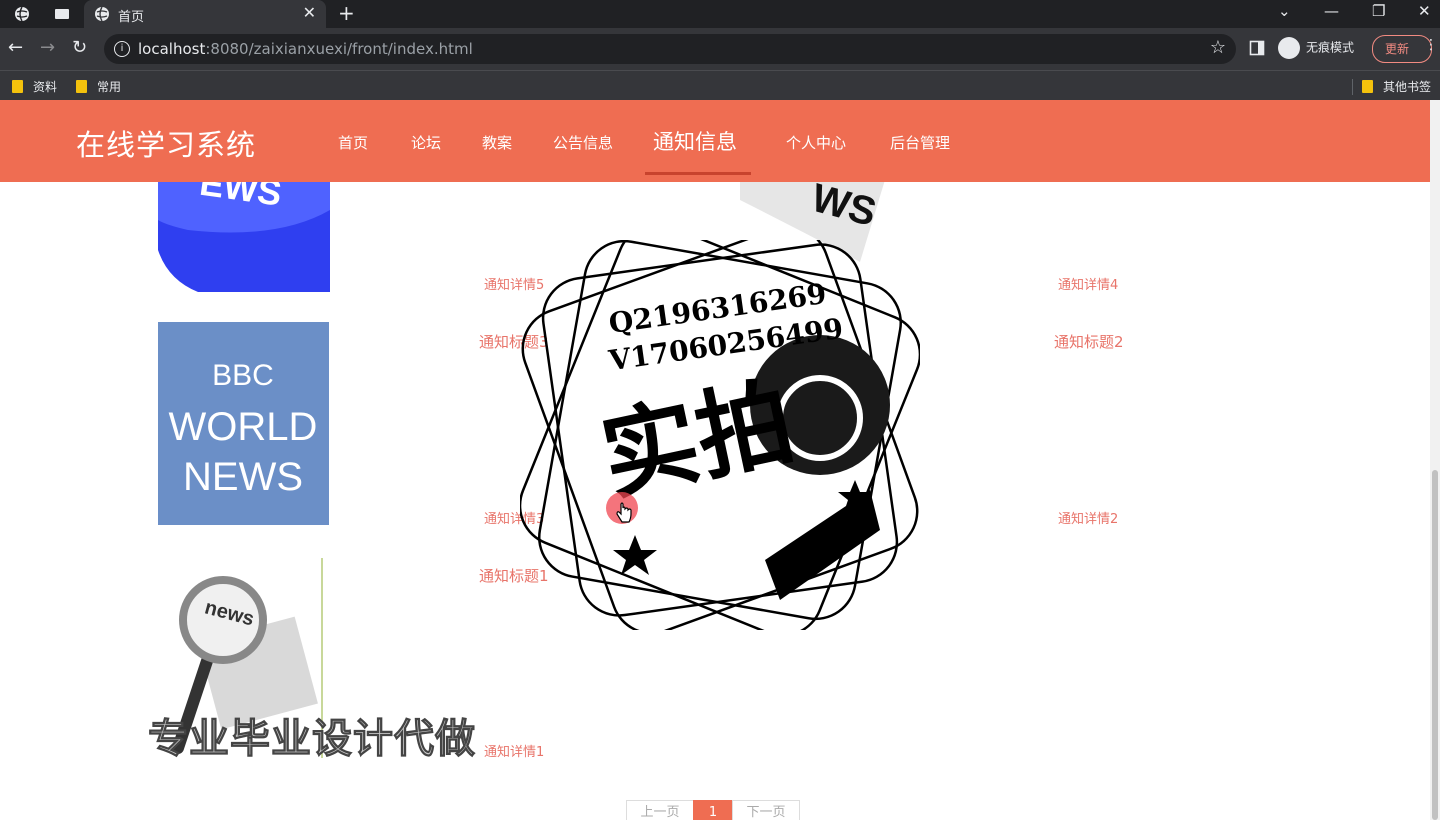 The width and height of the screenshot is (1440, 820). What do you see at coordinates (1396, 86) in the screenshot?
I see `other-bookmarks: 其他书签` at bounding box center [1396, 86].